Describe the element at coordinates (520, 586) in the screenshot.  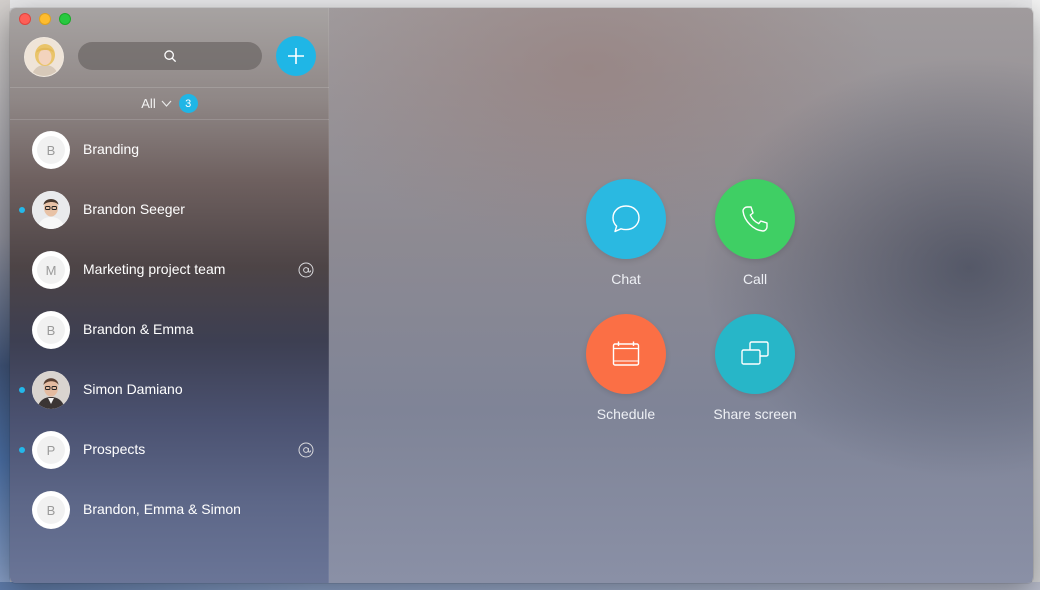
I see `desktop-bottom` at that location.